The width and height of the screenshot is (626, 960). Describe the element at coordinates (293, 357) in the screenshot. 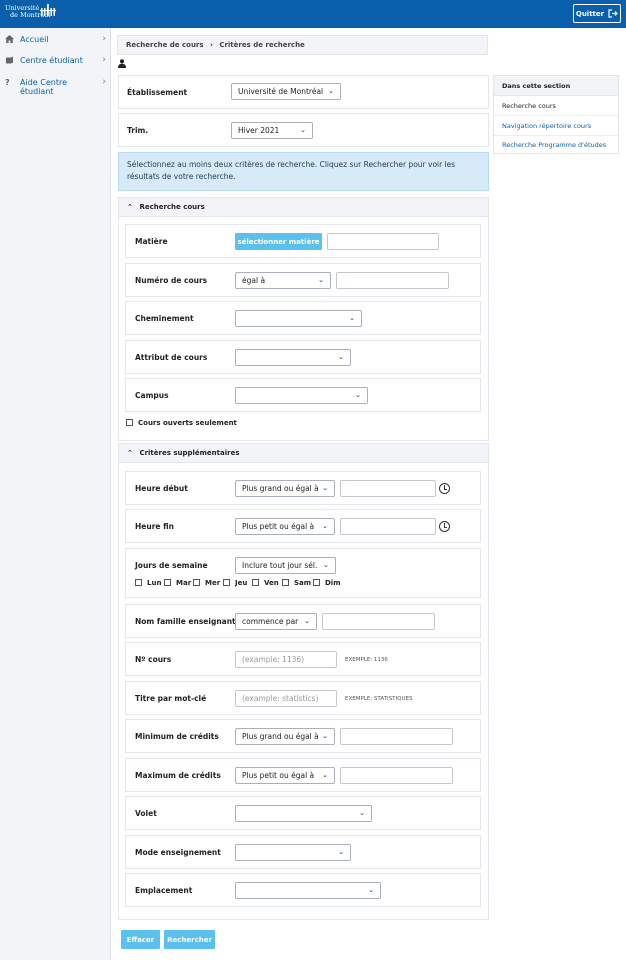

I see `attribut-select: ⌄` at that location.